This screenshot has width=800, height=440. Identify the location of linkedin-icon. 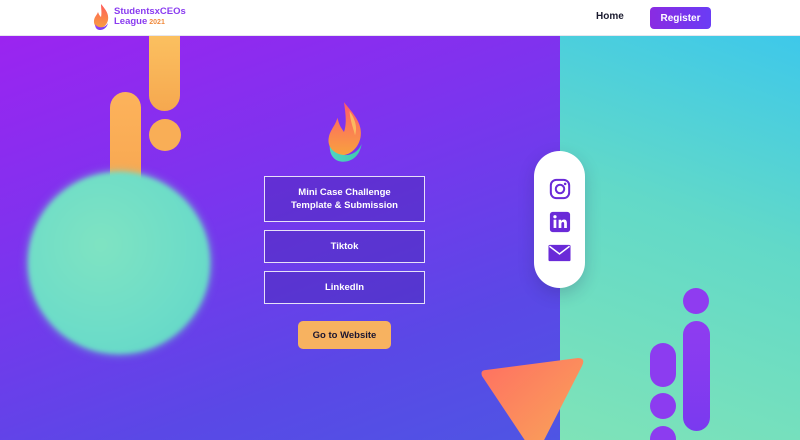
(559, 221).